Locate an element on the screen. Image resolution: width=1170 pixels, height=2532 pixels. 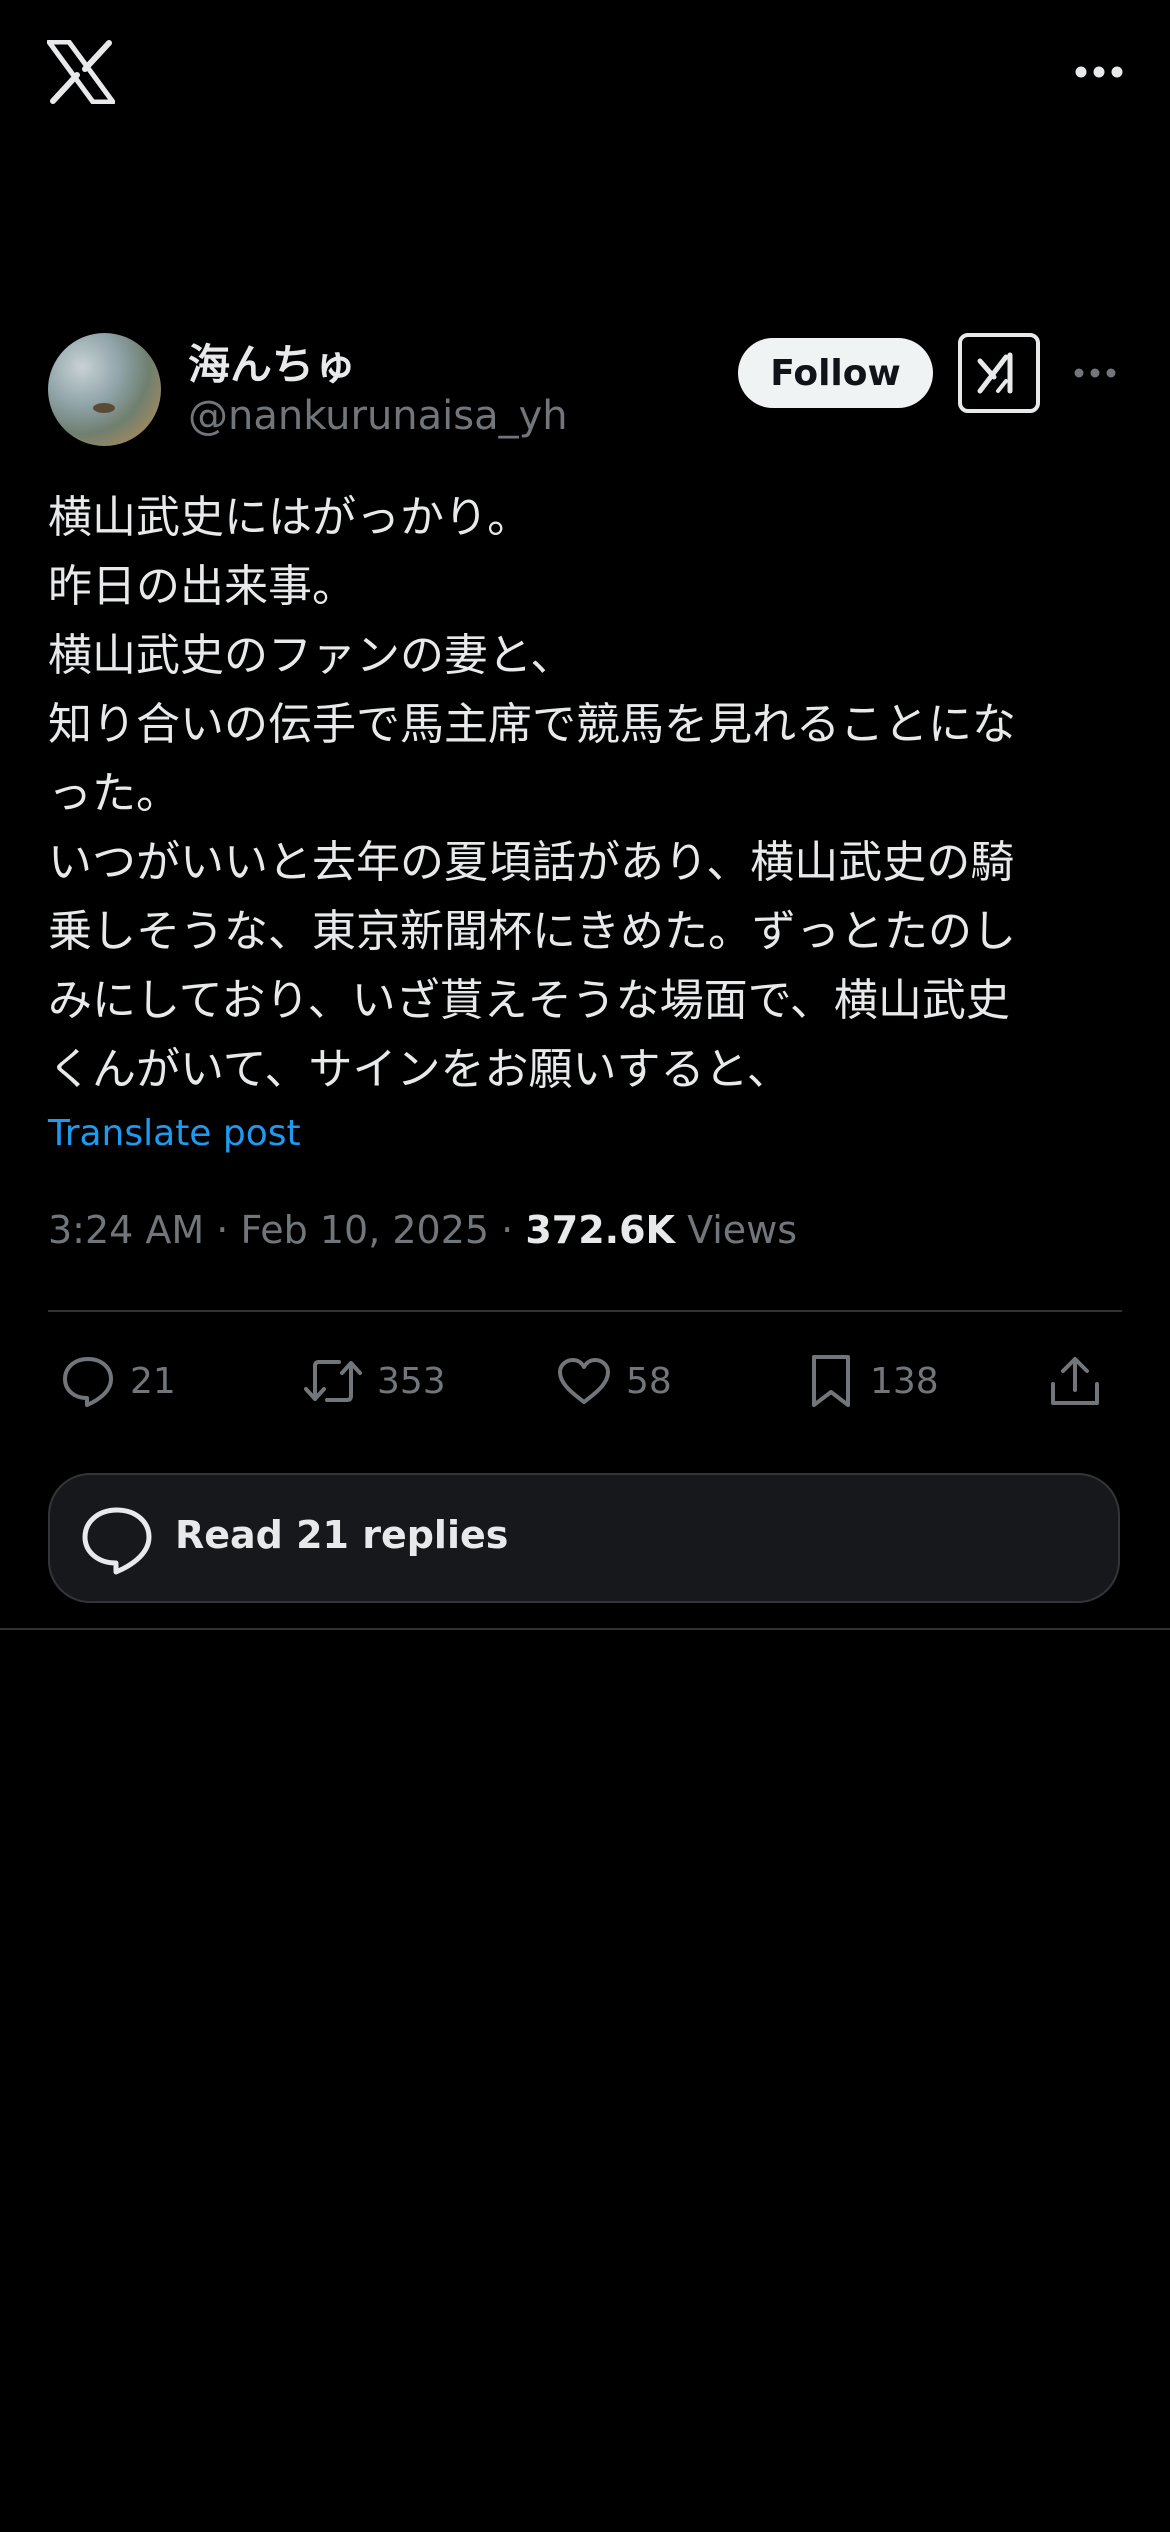
grok-button is located at coordinates (999, 373).